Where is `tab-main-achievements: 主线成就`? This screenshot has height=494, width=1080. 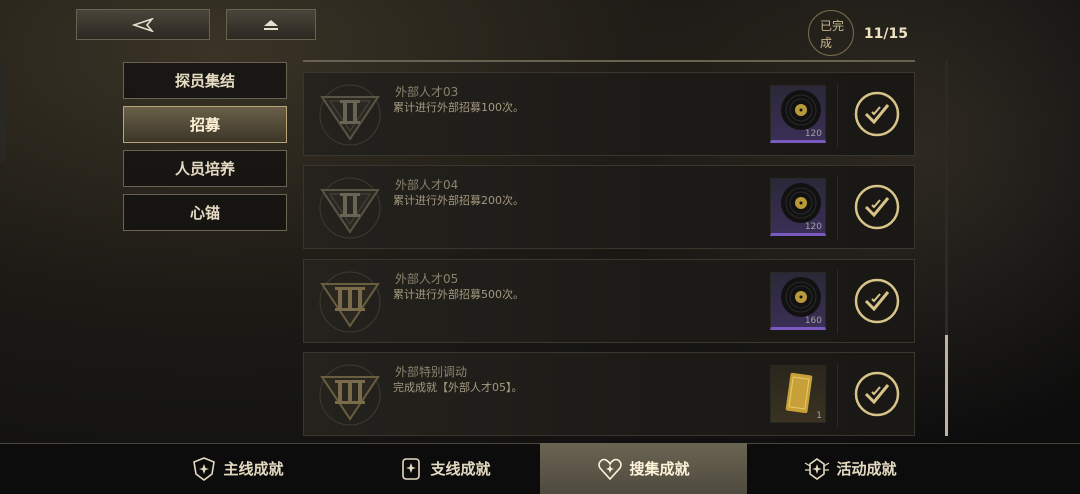 tab-main-achievements: 主线成就 is located at coordinates (237, 468).